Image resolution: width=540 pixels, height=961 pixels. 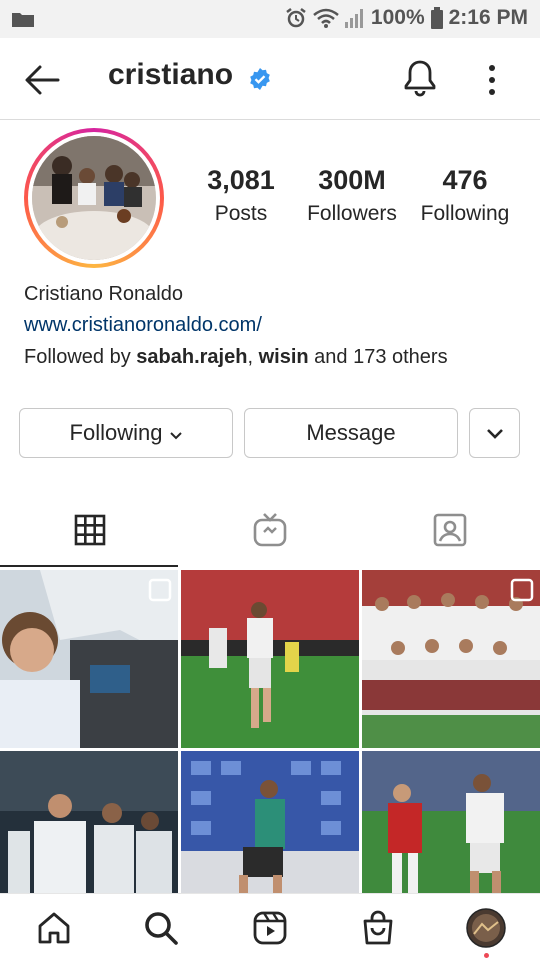 I want to click on stat-posts-label: Posts, so click(x=241, y=213).